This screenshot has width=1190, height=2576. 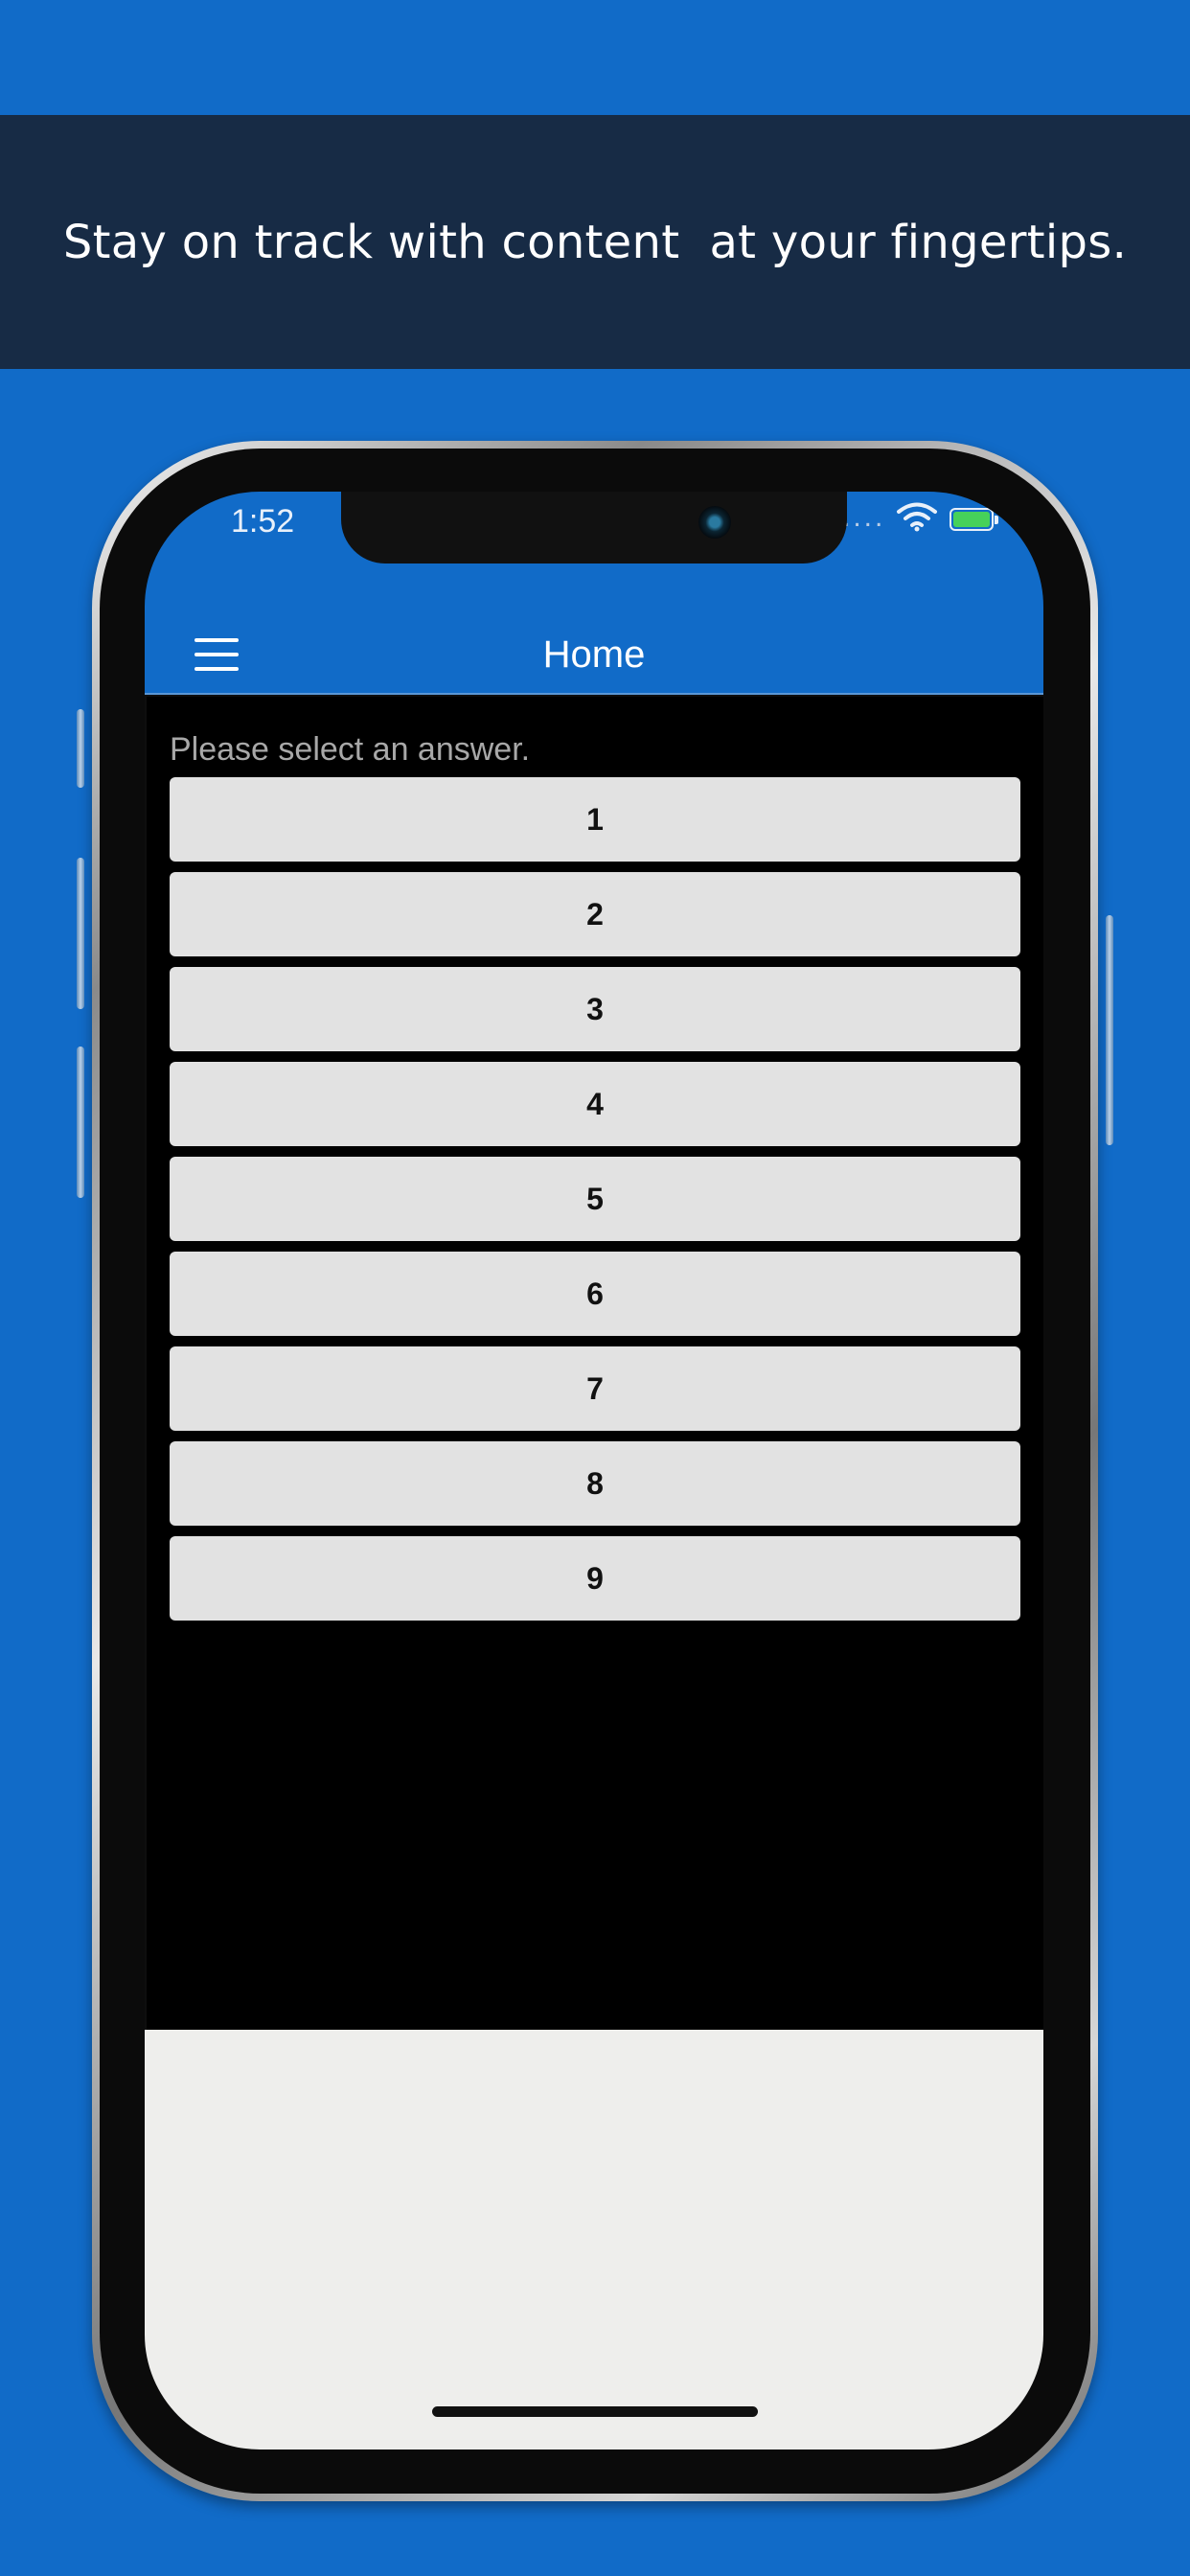 What do you see at coordinates (1109, 1030) in the screenshot?
I see `phone-power-button` at bounding box center [1109, 1030].